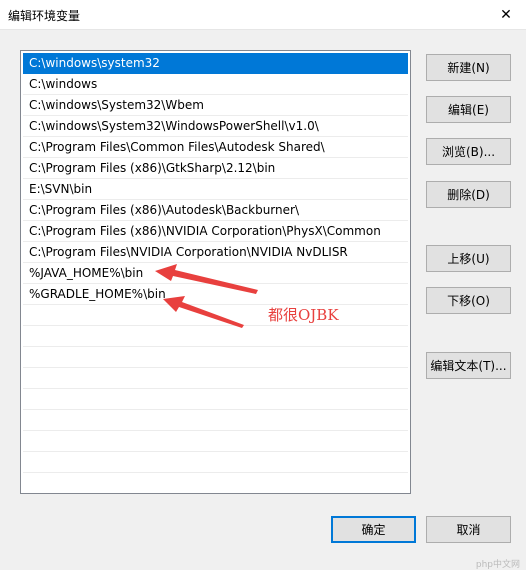  Describe the element at coordinates (468, 529) in the screenshot. I see `cancel-button: 取消` at that location.